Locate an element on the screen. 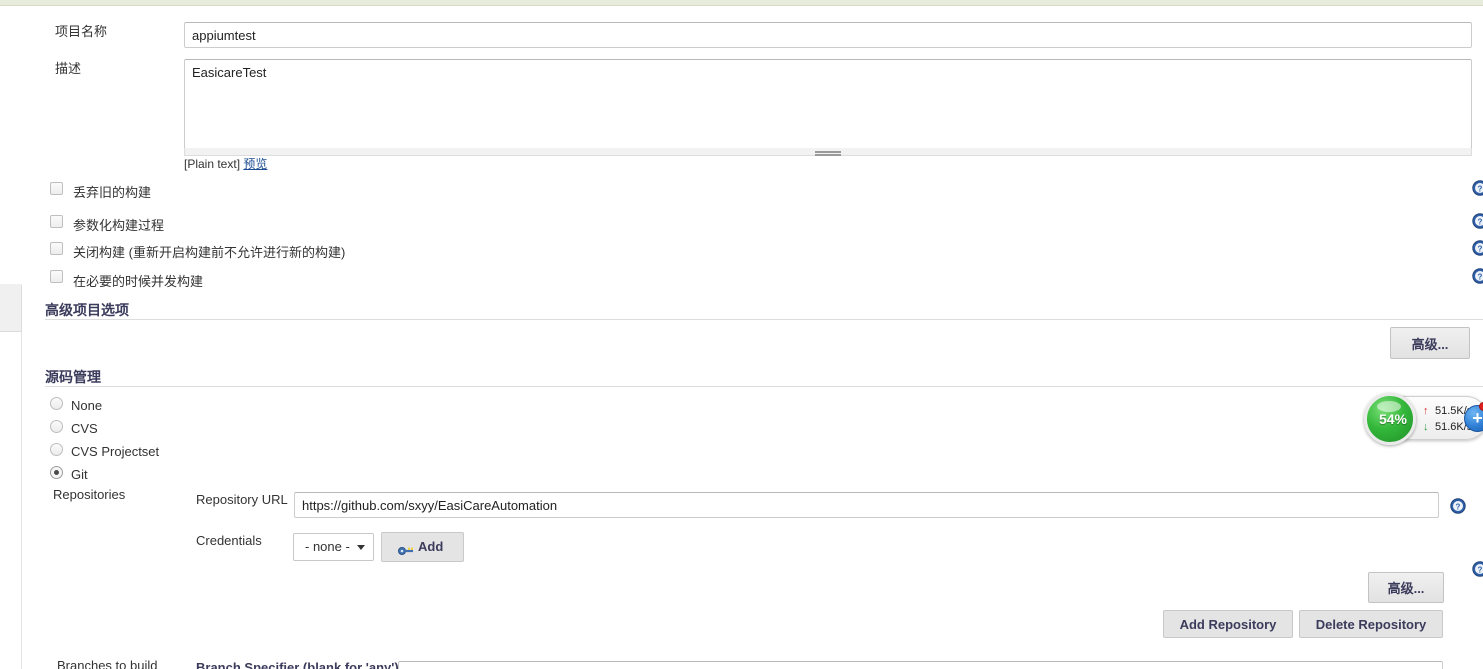 This screenshot has width=1483, height=669. checkbox-label-parameterized-build: 参数化构建过程 is located at coordinates (119, 225).